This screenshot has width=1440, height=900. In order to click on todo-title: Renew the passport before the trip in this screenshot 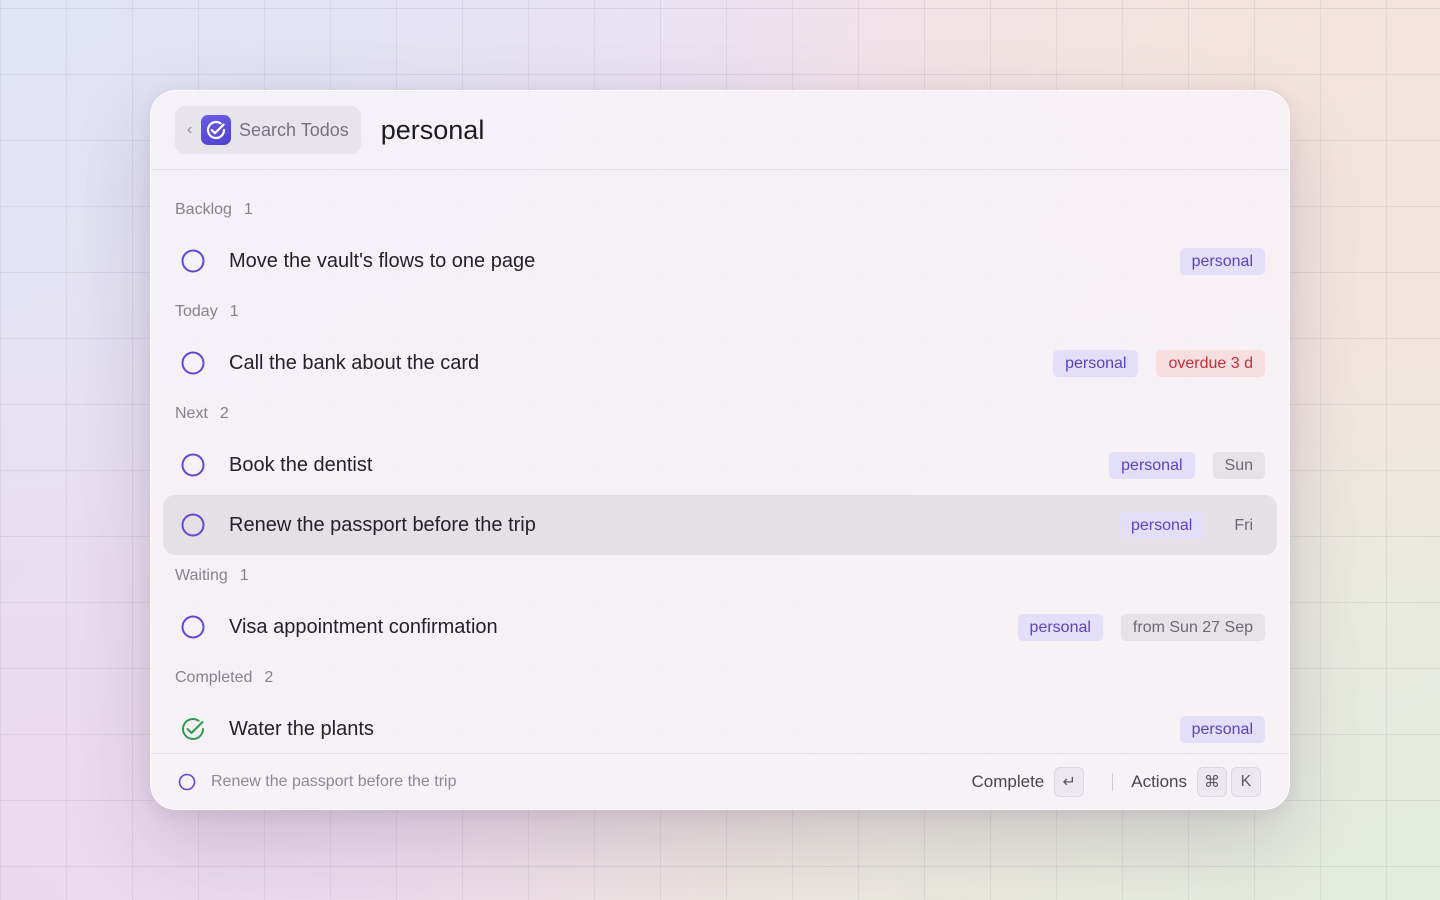, I will do `click(382, 524)`.